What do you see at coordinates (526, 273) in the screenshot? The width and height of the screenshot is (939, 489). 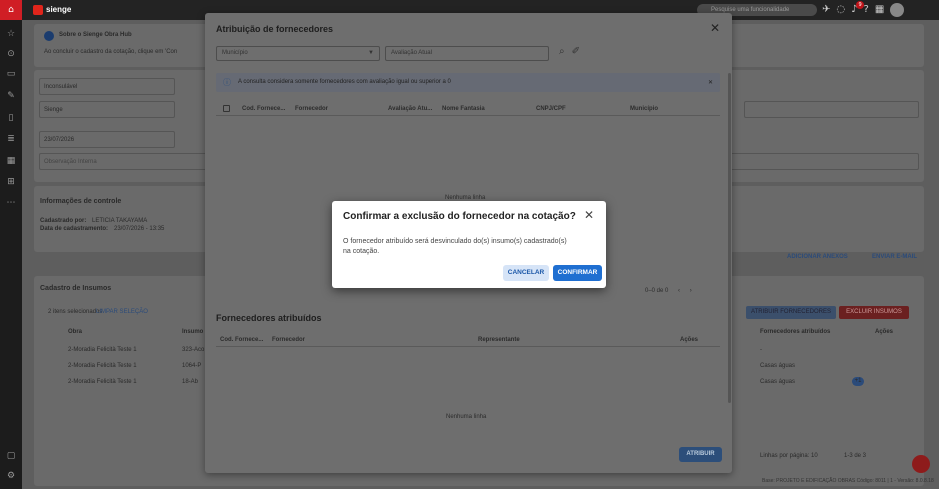 I see `cancel-button: CANCELAR` at bounding box center [526, 273].